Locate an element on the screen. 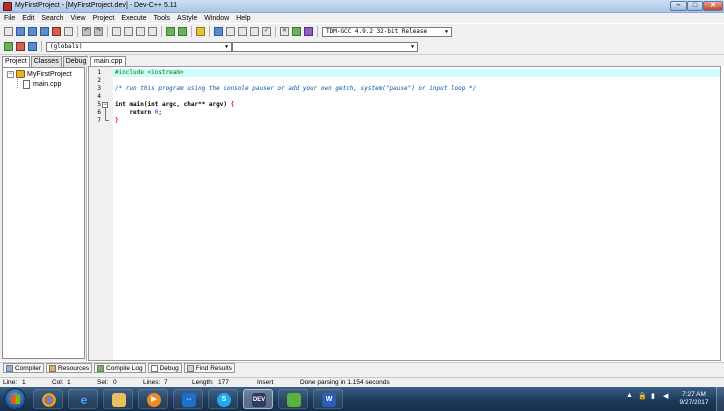 Image resolution: width=724 pixels, height=411 pixels. tab-resources: Resources is located at coordinates (69, 368).